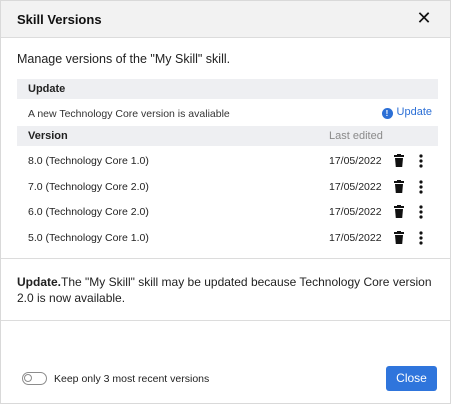 Image resolution: width=451 pixels, height=404 pixels. Describe the element at coordinates (124, 59) in the screenshot. I see `dialog-intro: Manage versions of the "My Skill" skill.` at that location.